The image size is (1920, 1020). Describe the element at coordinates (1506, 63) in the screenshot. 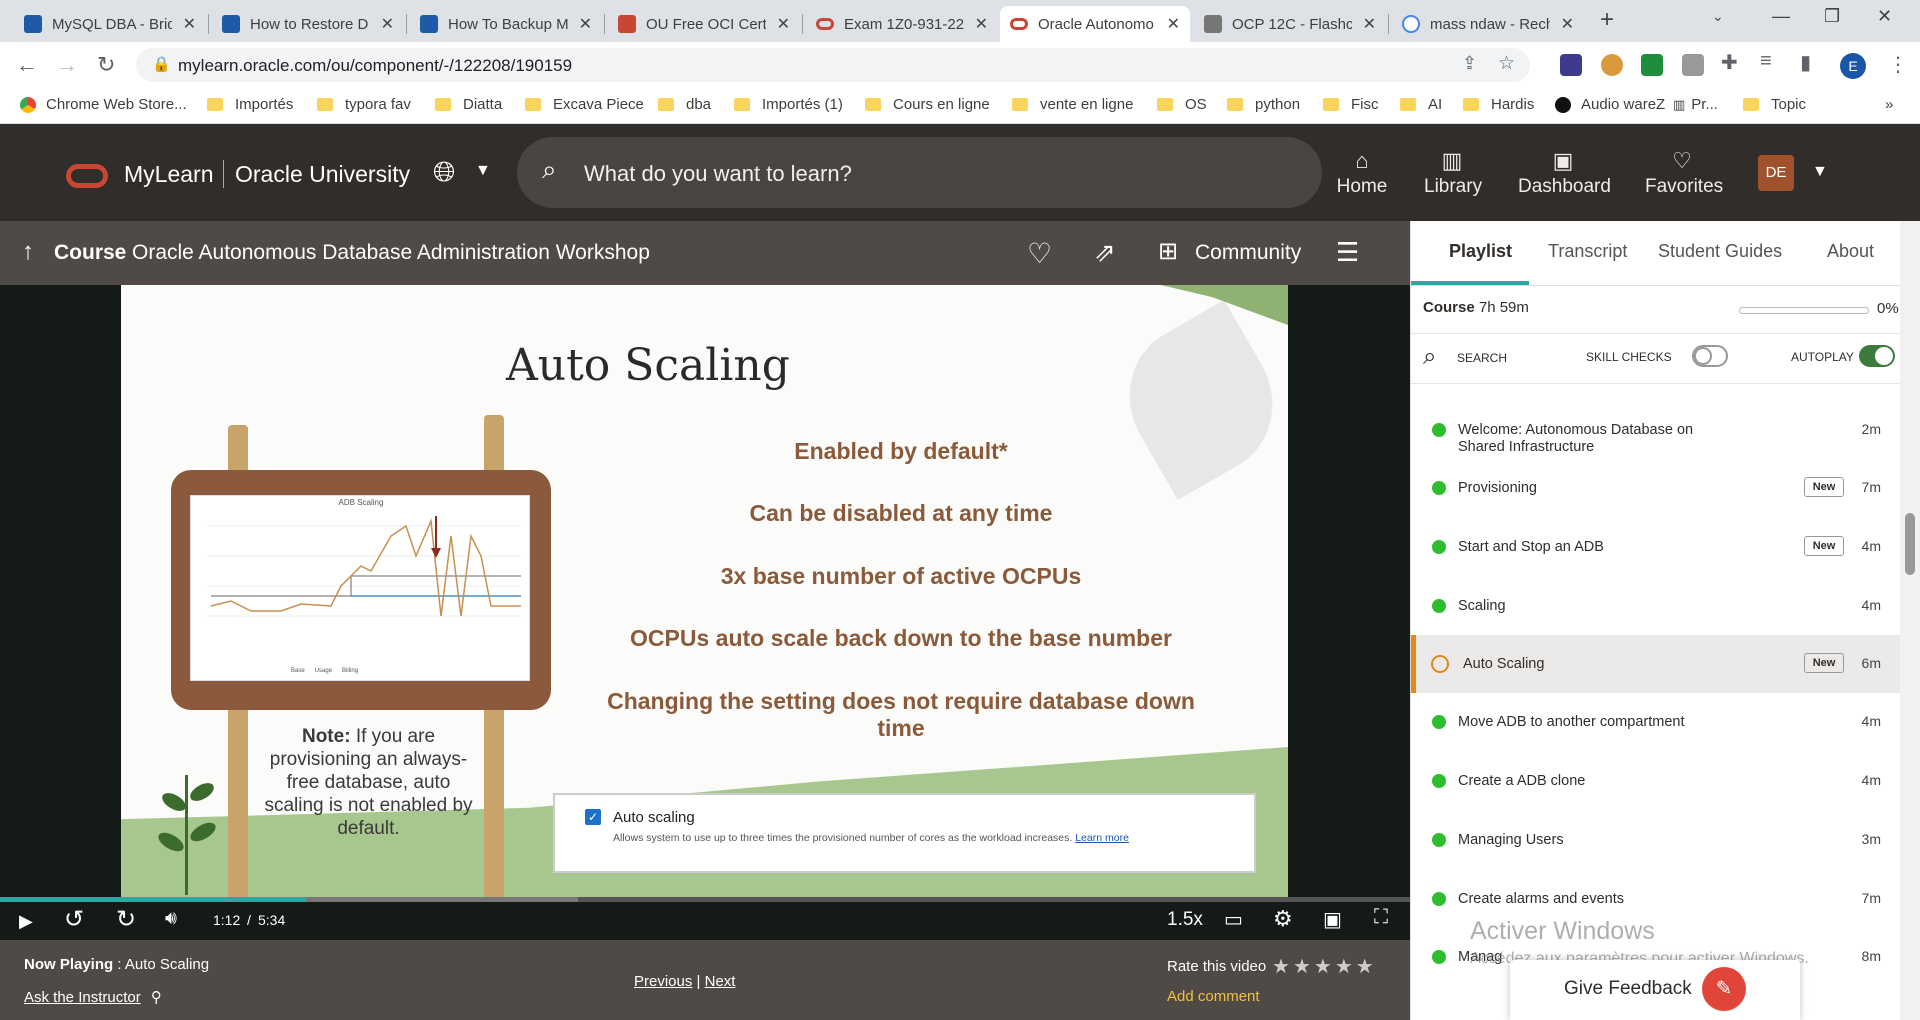

I see `bookmark-star-icon: ☆` at that location.